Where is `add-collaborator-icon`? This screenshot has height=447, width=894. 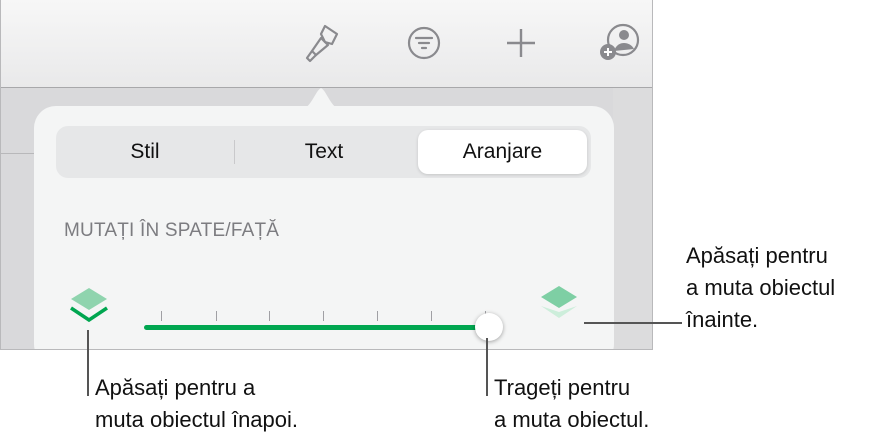 add-collaborator-icon is located at coordinates (618, 43).